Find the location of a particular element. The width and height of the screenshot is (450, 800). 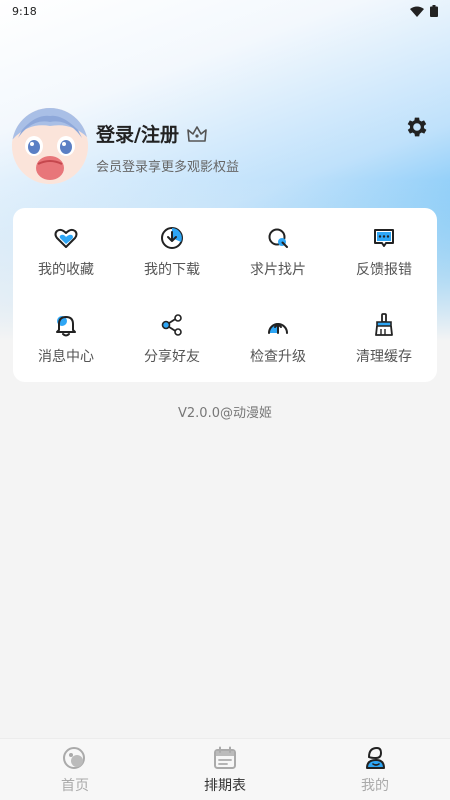

feedback-icon is located at coordinates (384, 237).